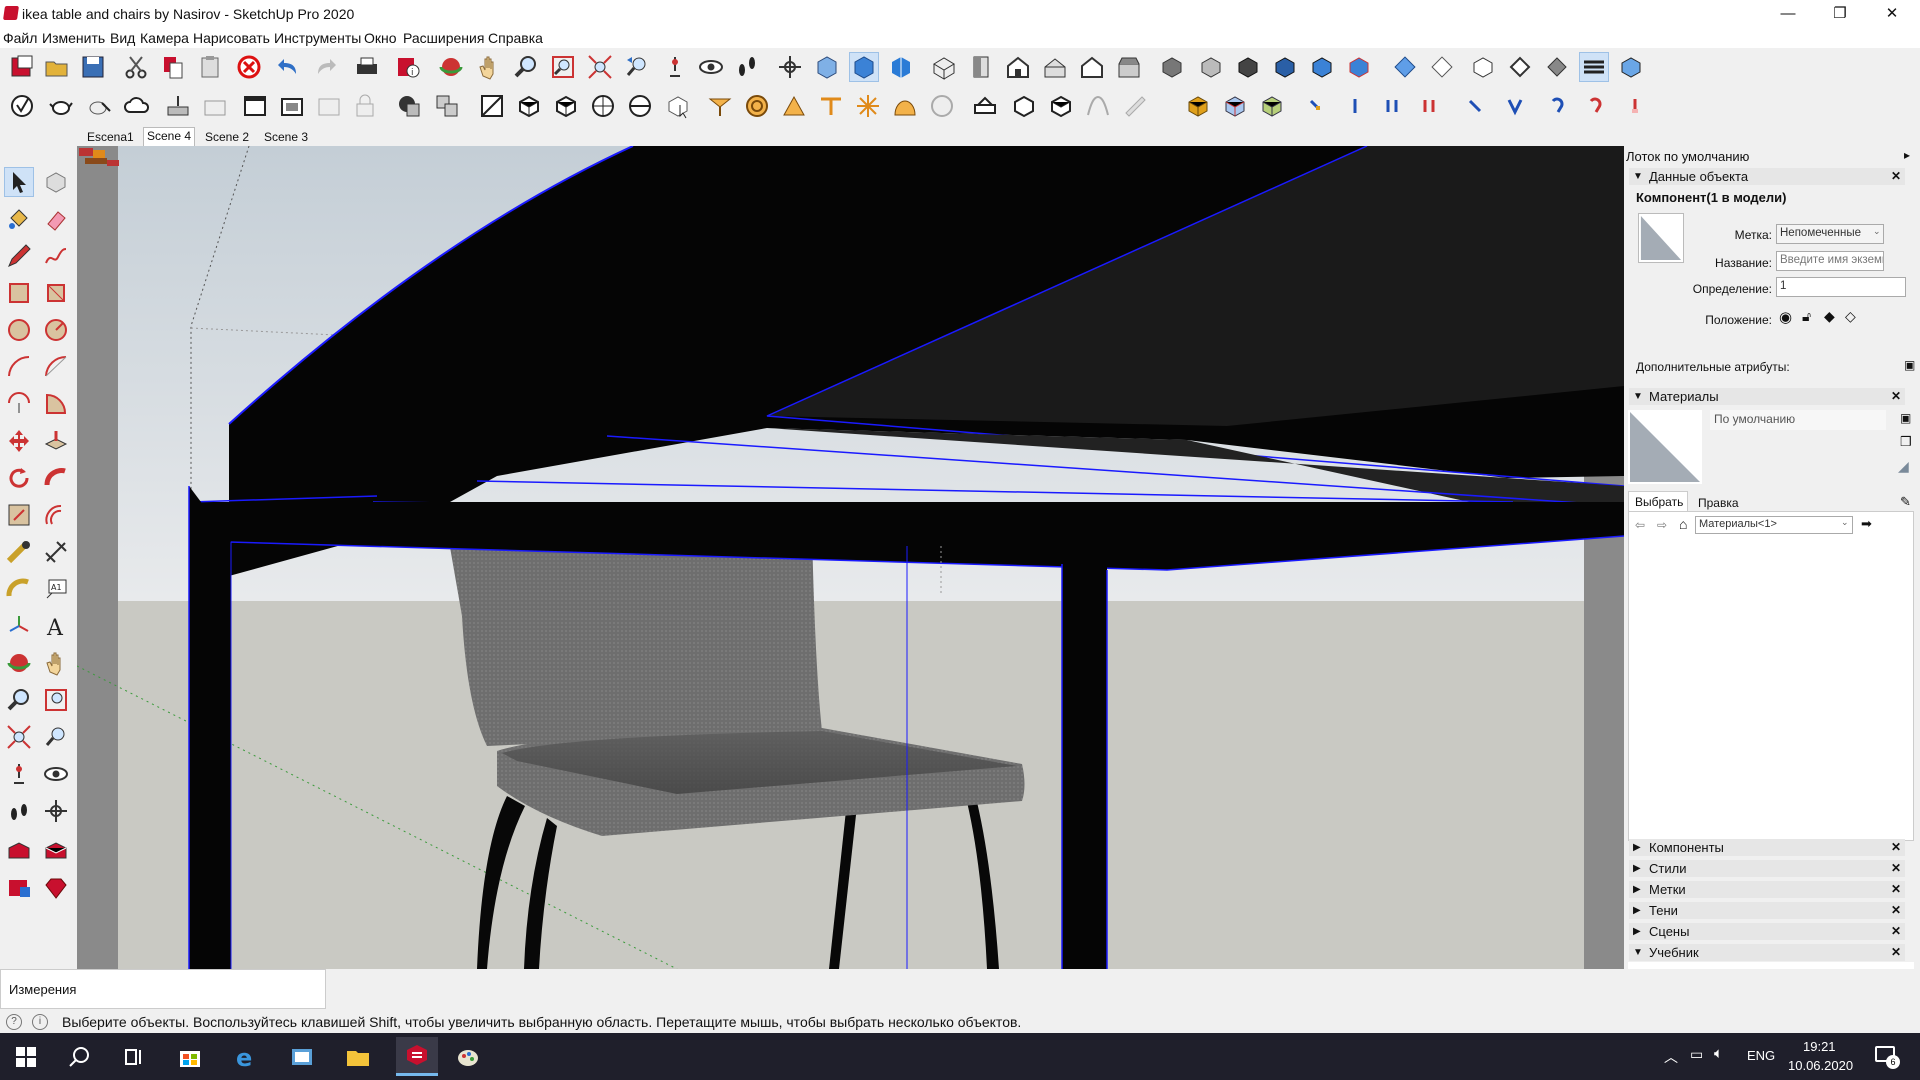 The height and width of the screenshot is (1080, 1920). Describe the element at coordinates (942, 106) in the screenshot. I see `sandbox-contours-icon` at that location.